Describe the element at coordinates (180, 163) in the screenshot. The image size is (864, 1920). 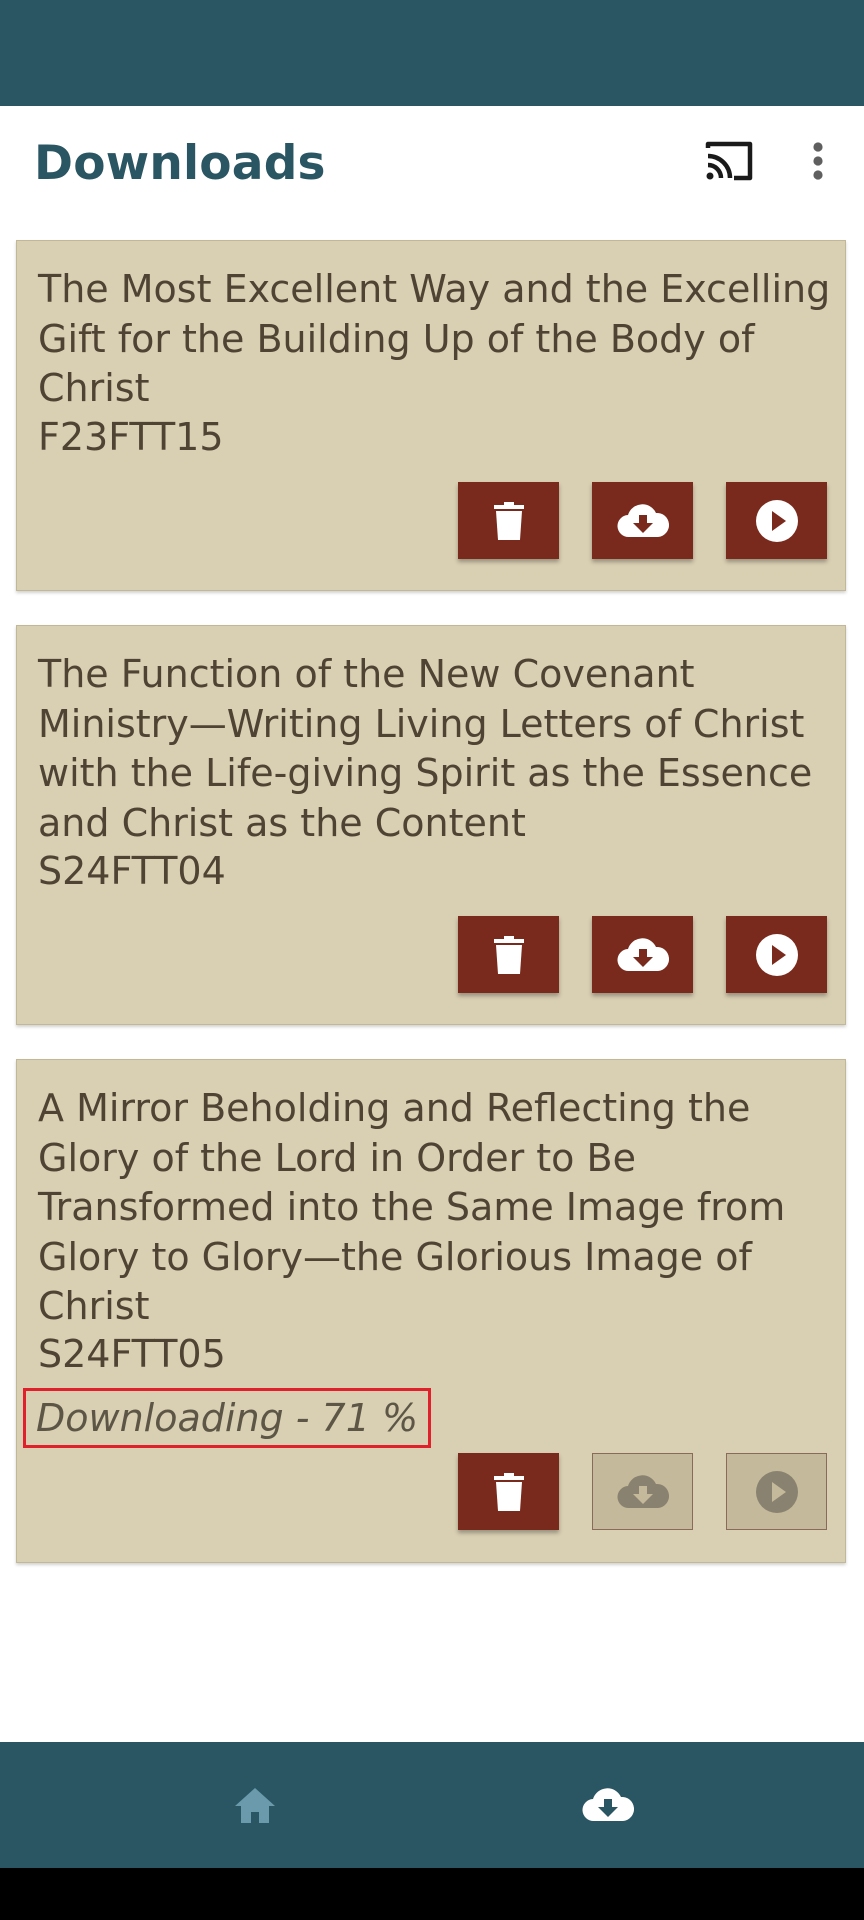
I see `page-title: Downloads` at that location.